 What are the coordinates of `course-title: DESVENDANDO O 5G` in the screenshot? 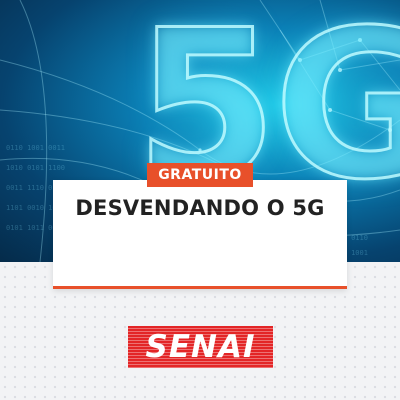 It's located at (200, 208).